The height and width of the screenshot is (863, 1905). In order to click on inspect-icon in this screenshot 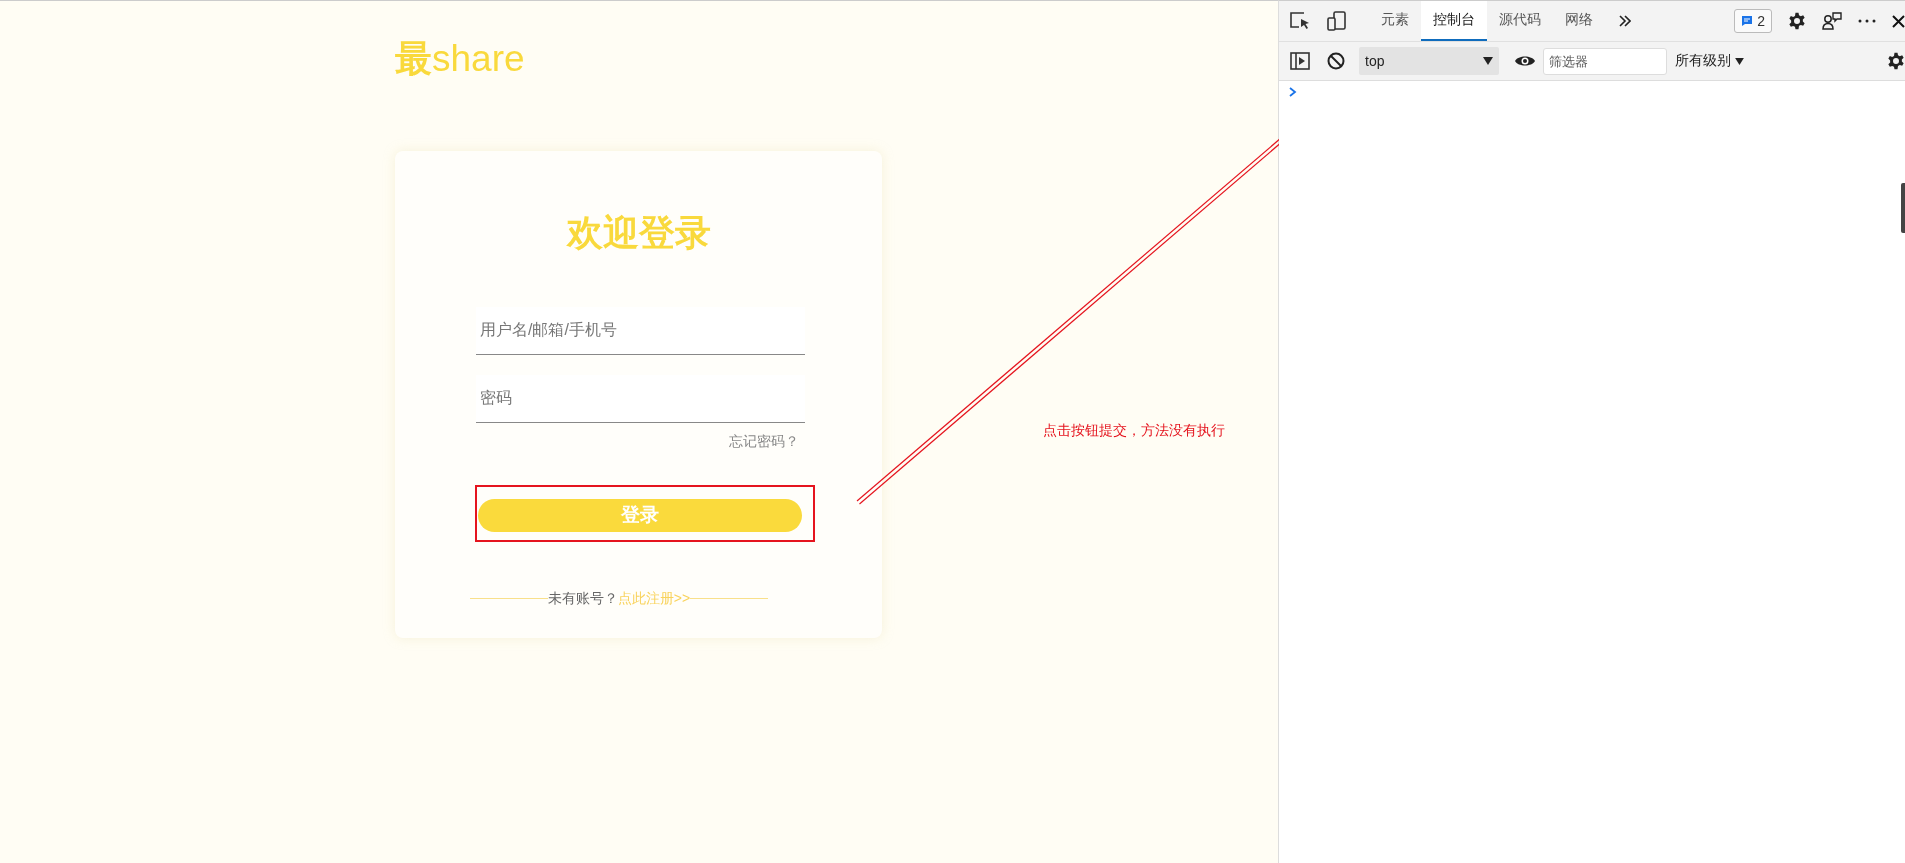, I will do `click(1300, 21)`.